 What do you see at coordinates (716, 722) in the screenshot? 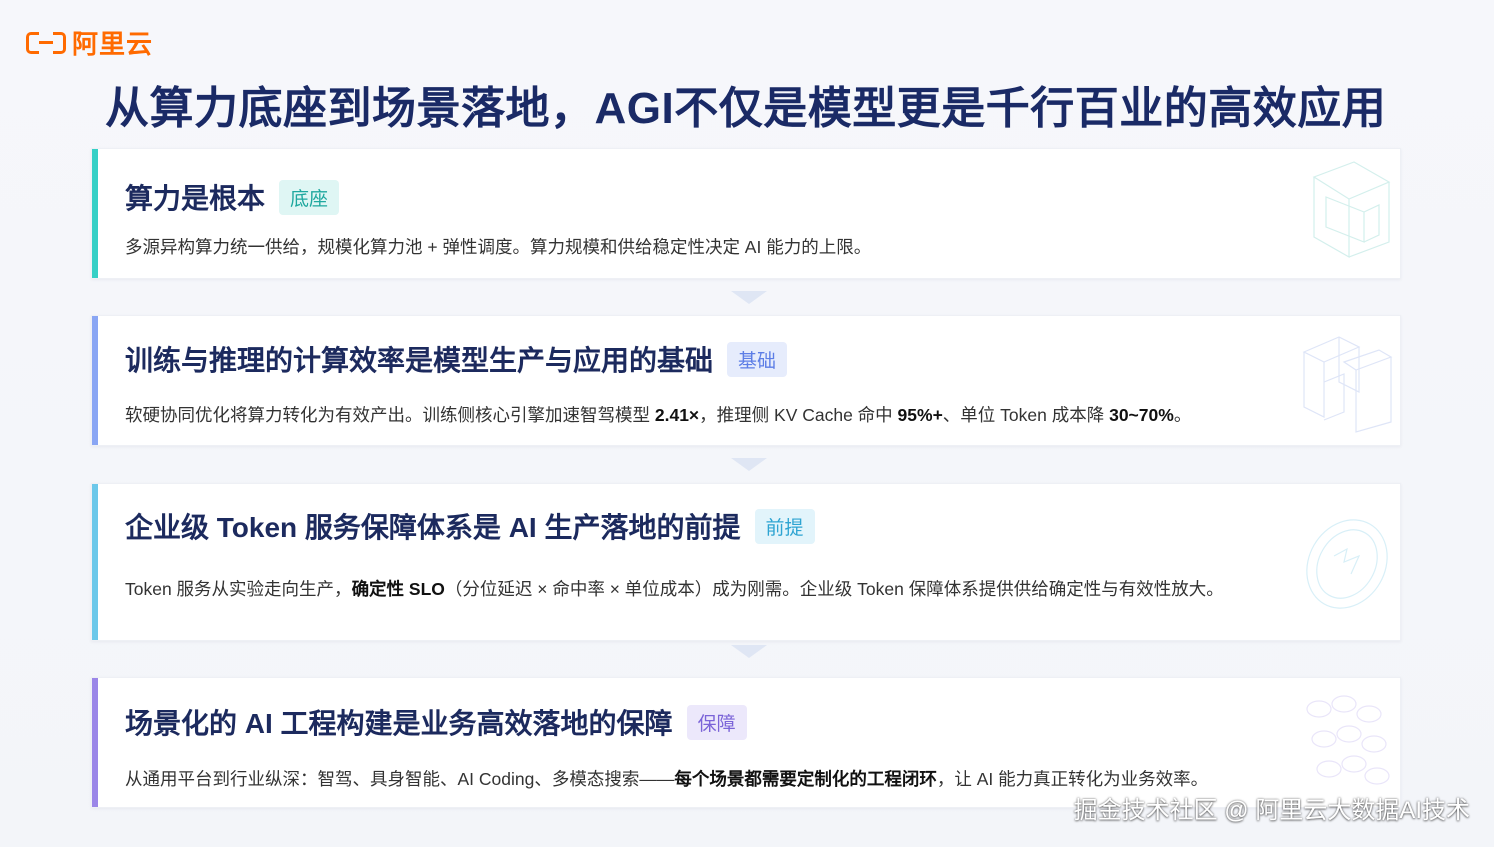
I see `card-tag: 保障` at bounding box center [716, 722].